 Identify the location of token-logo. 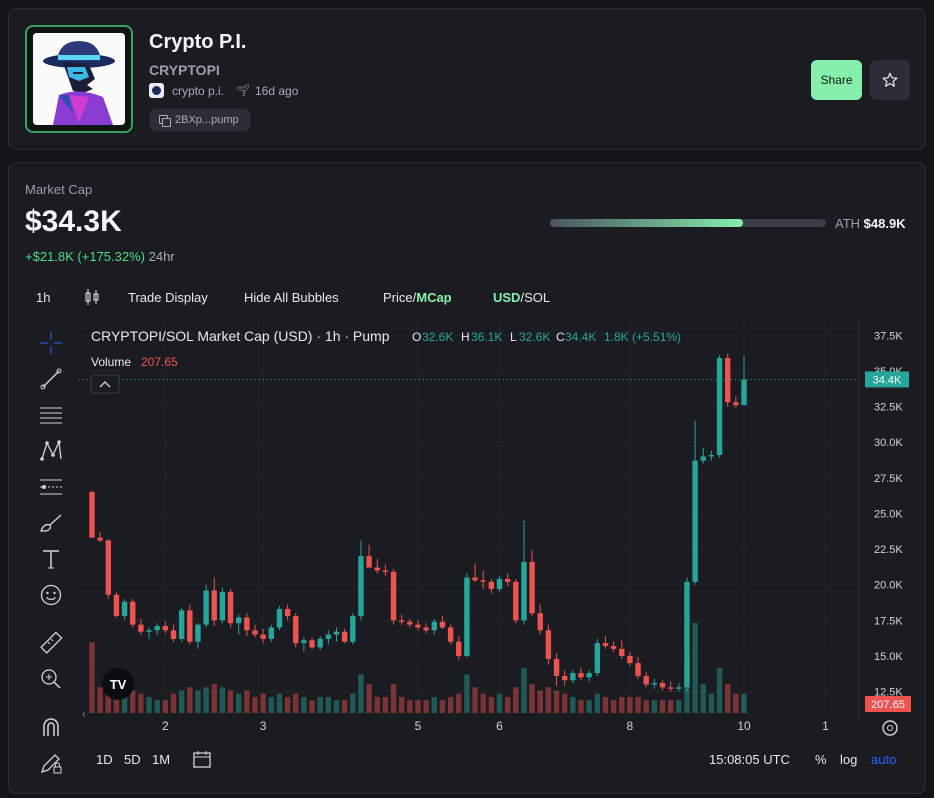
(79, 79).